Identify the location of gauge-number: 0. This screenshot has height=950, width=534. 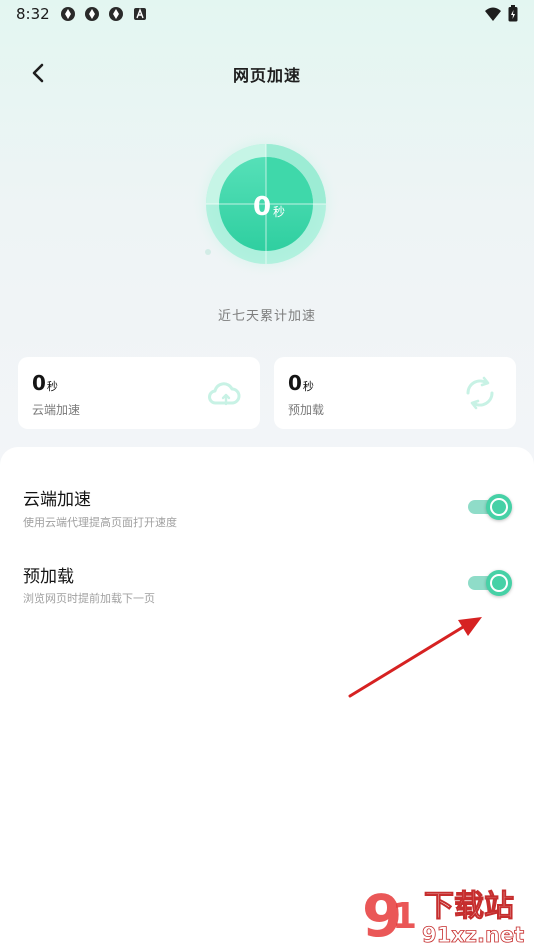
(262, 207).